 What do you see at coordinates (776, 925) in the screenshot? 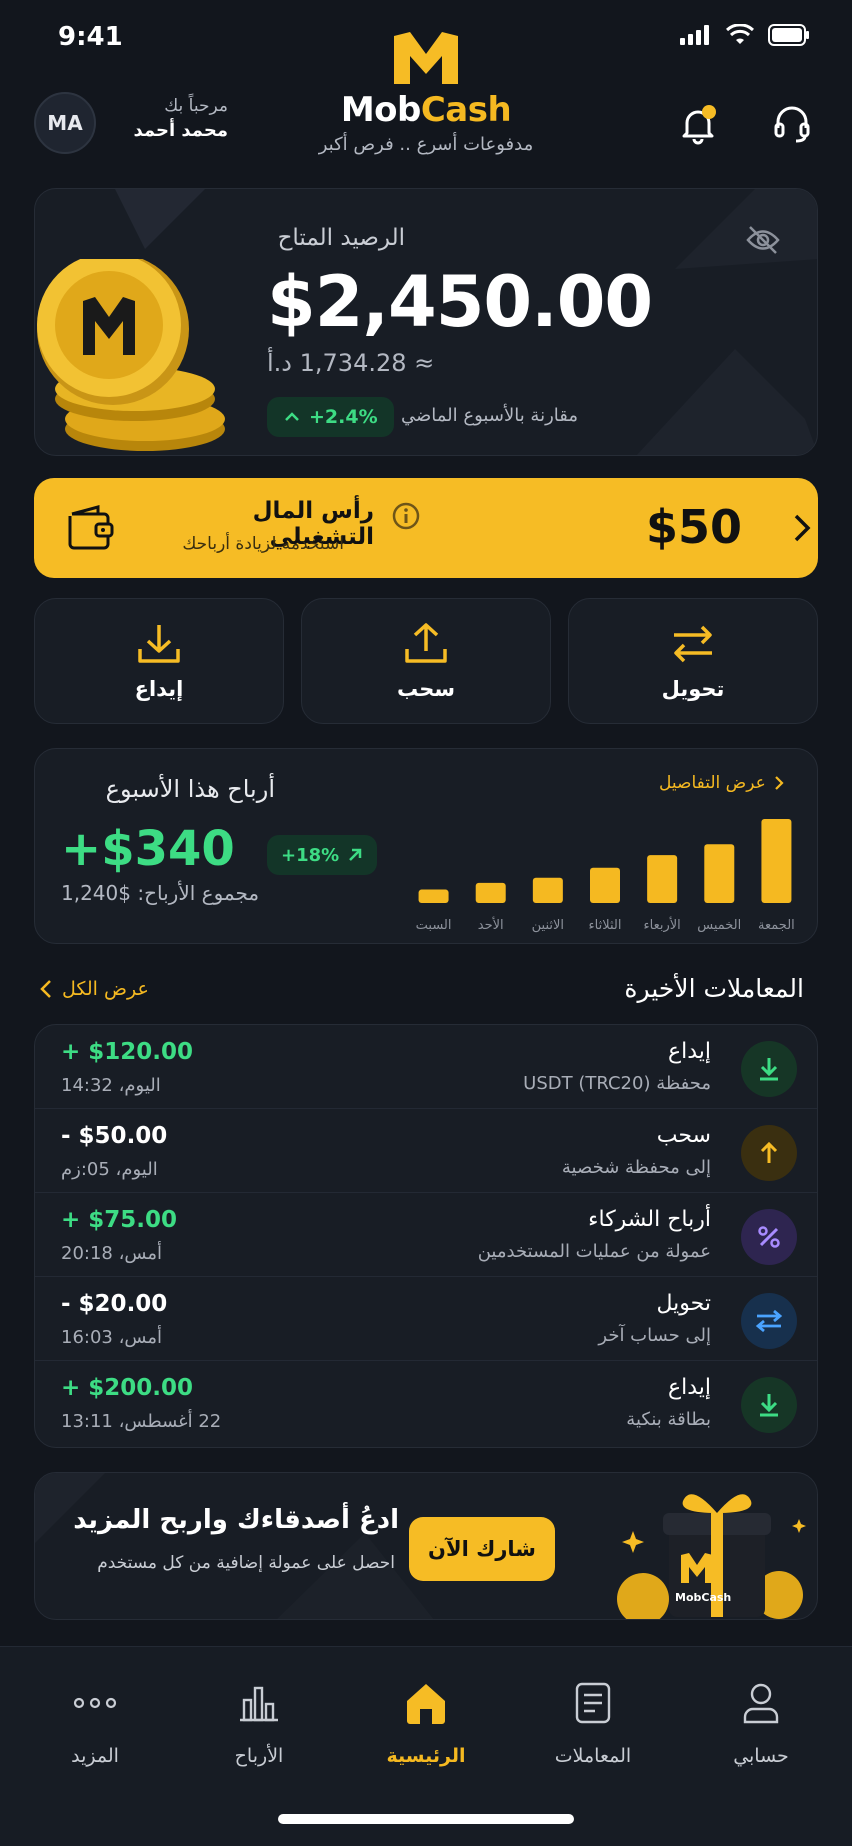
I see `chart-tick-label: الجمعة` at bounding box center [776, 925].